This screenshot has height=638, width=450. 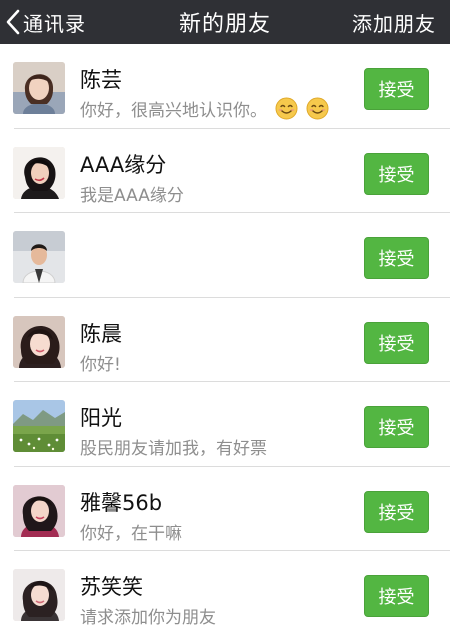 What do you see at coordinates (54, 23) in the screenshot?
I see `back-label: 通讯录` at bounding box center [54, 23].